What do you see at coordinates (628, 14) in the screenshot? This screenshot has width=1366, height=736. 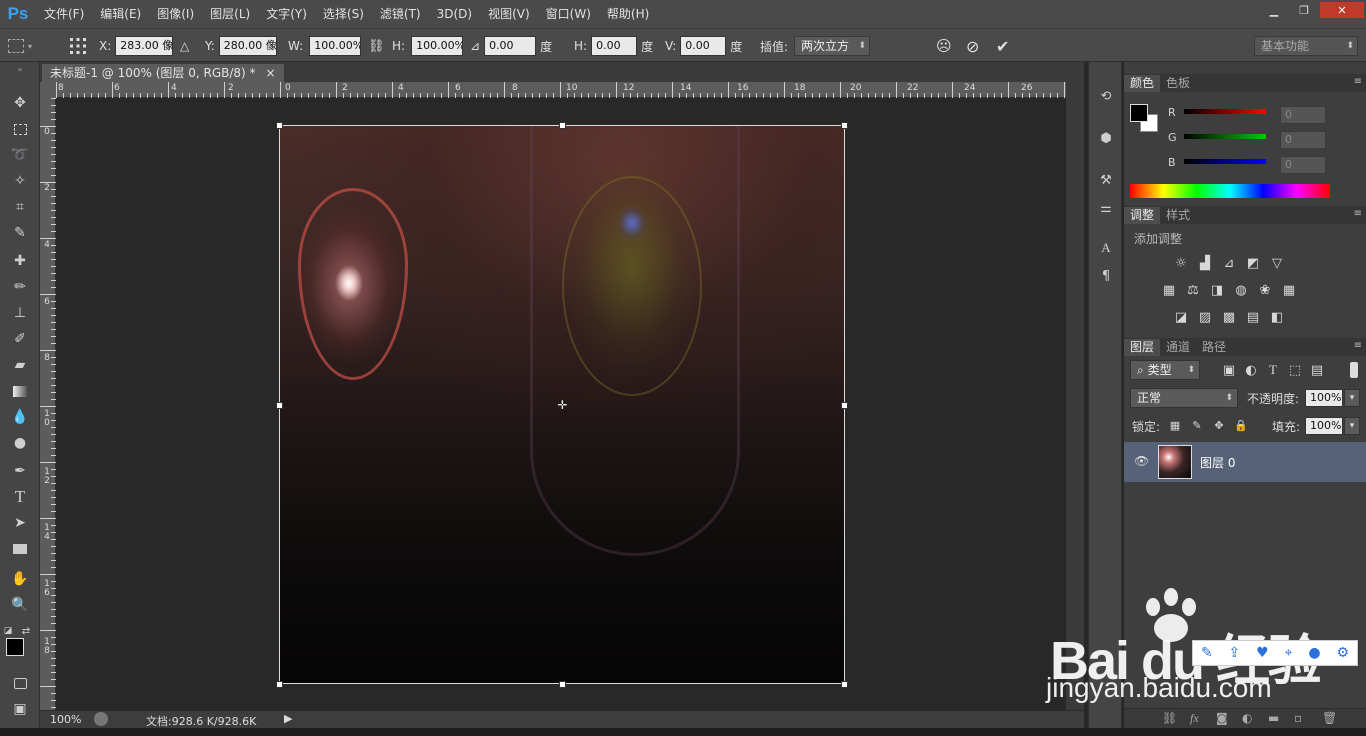 I see `menu-help: 帮助(H)` at bounding box center [628, 14].